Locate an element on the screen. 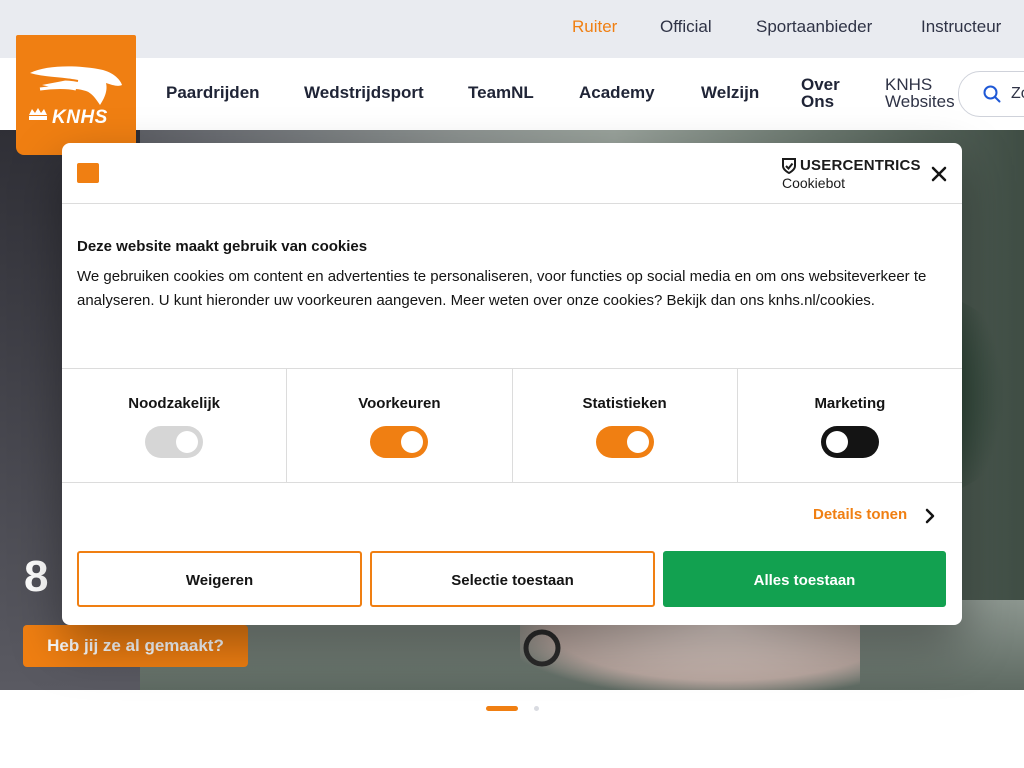 Image resolution: width=1024 pixels, height=768 pixels. carousel-dot is located at coordinates (536, 708).